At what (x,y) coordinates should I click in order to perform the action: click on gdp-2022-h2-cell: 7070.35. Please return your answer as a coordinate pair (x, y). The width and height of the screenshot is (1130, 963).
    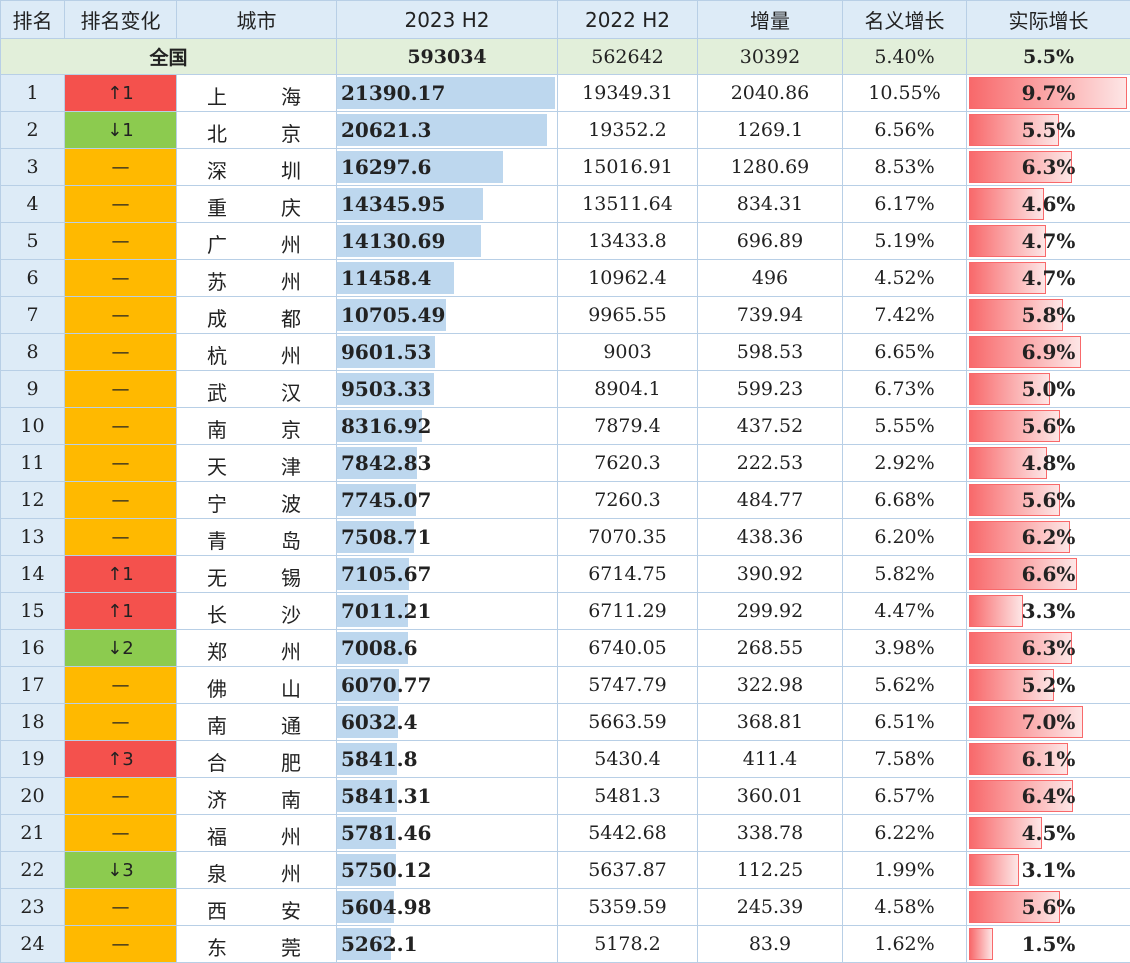
    Looking at the image, I should click on (628, 537).